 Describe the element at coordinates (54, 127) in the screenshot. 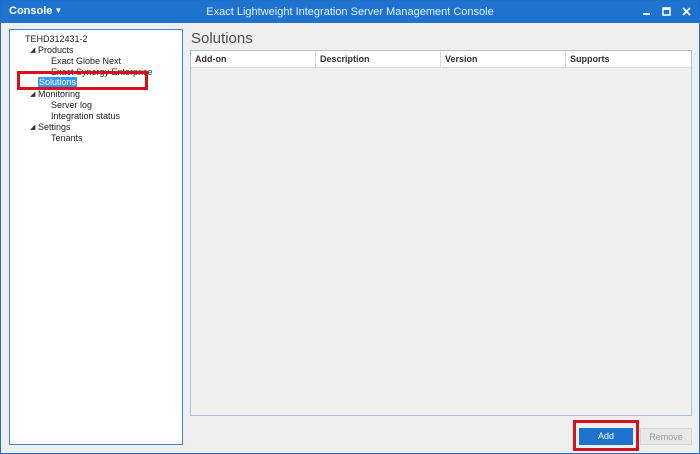

I see `tree-item-settings: Settings` at that location.